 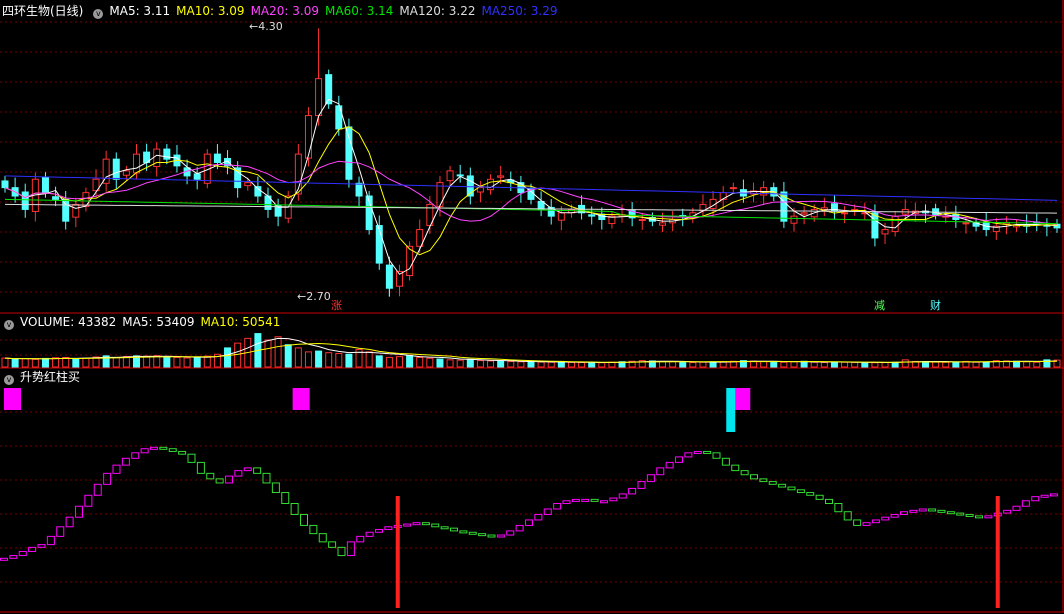 I want to click on ma60-legend: MA60: 3.14, so click(x=359, y=11).